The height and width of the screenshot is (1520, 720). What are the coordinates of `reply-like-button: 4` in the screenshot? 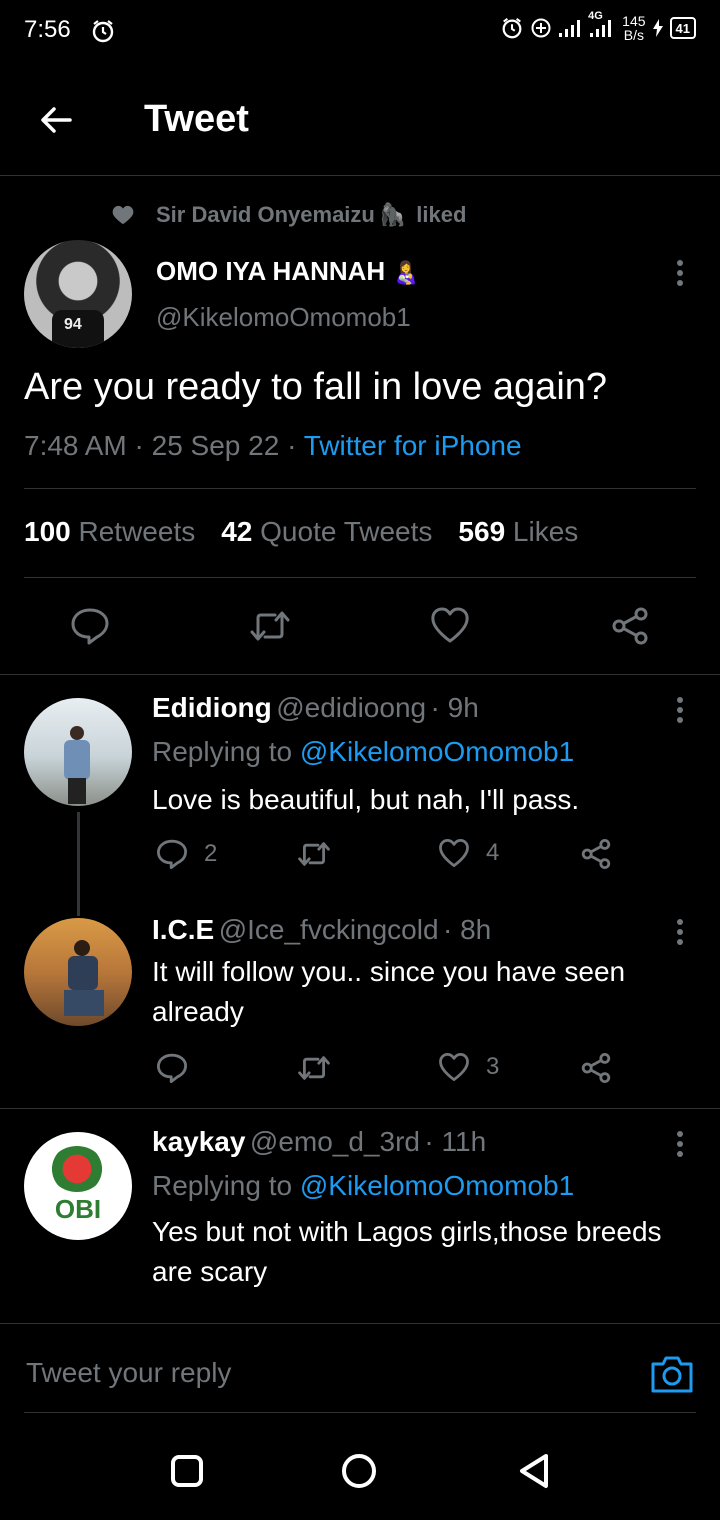 It's located at (468, 853).